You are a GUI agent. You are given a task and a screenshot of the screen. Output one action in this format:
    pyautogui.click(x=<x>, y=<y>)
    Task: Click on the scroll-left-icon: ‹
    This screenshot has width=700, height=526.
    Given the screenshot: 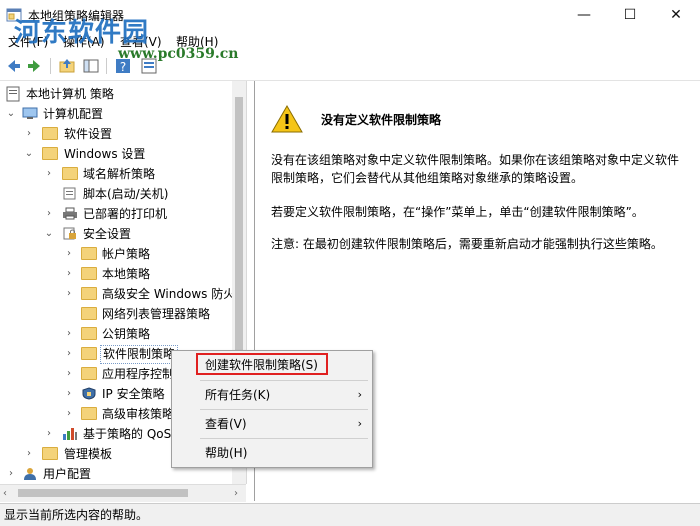 What is the action you would take?
    pyautogui.click(x=5, y=493)
    